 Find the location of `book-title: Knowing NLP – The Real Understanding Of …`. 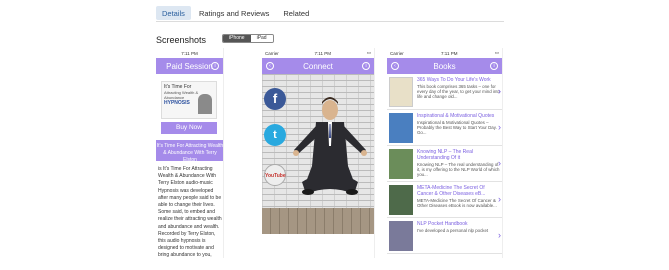

book-title: Knowing NLP – The Real Understanding Of … is located at coordinates (445, 155).